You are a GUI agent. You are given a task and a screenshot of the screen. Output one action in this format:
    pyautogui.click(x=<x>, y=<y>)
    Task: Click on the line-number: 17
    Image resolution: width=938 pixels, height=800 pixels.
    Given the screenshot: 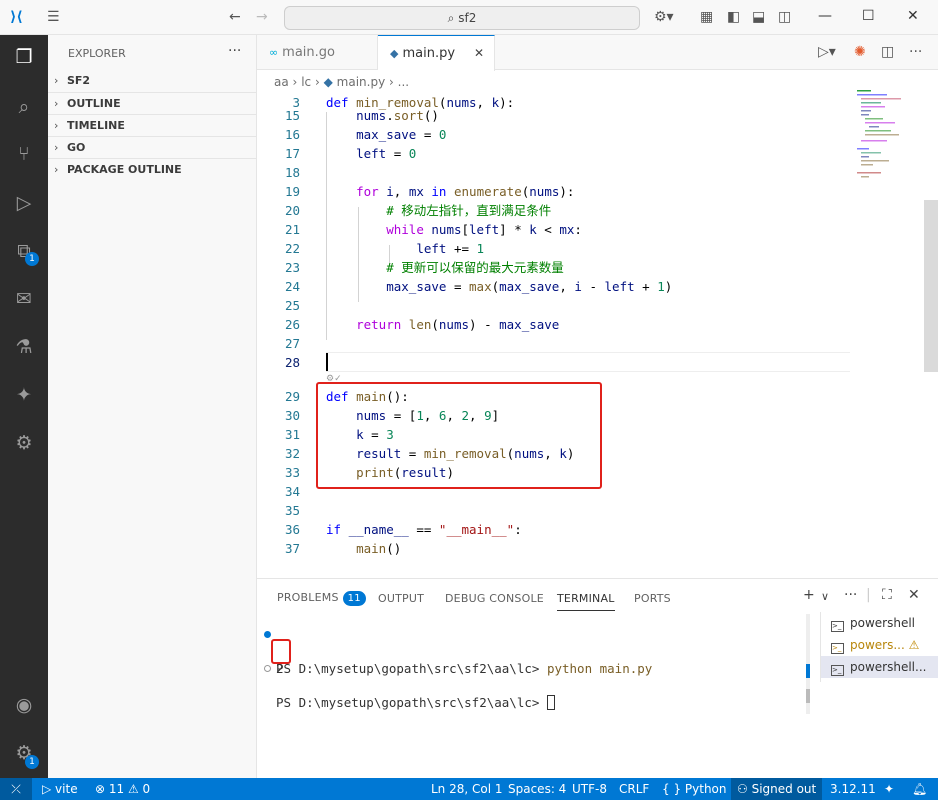 What is the action you would take?
    pyautogui.click(x=292, y=153)
    